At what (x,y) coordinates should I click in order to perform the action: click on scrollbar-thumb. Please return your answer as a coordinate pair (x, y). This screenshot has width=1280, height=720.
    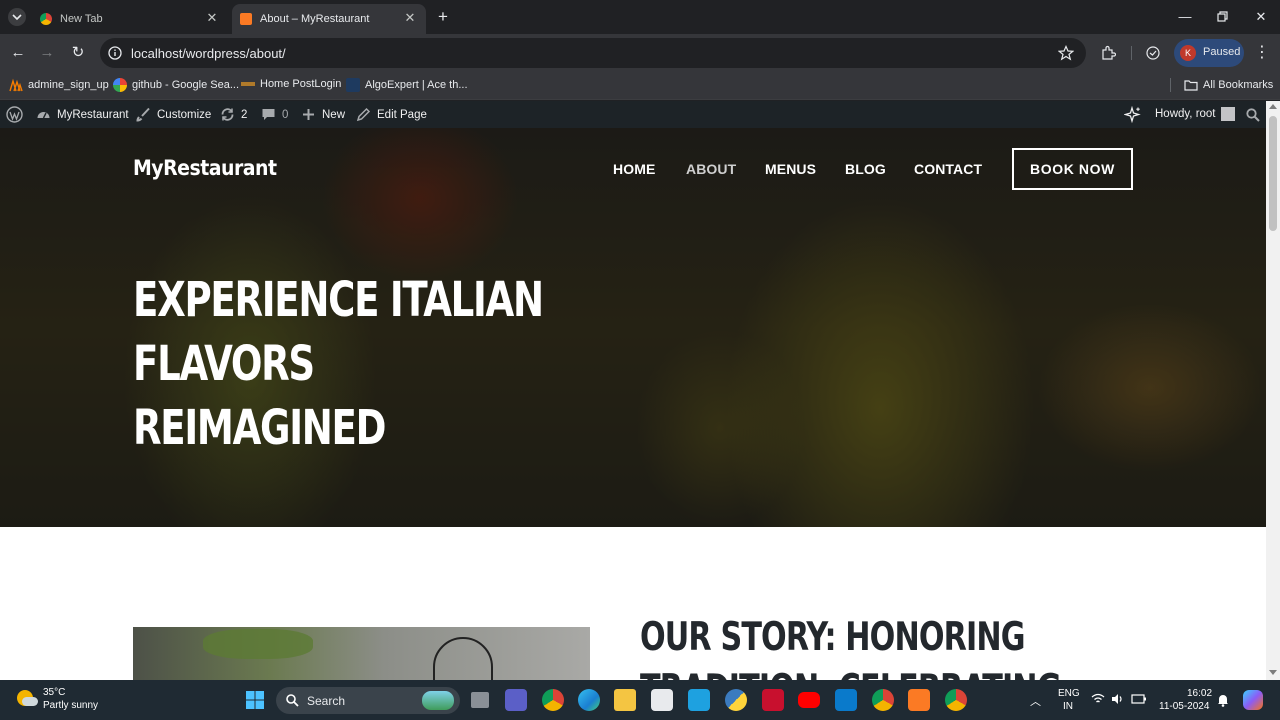
    Looking at the image, I should click on (1273, 173).